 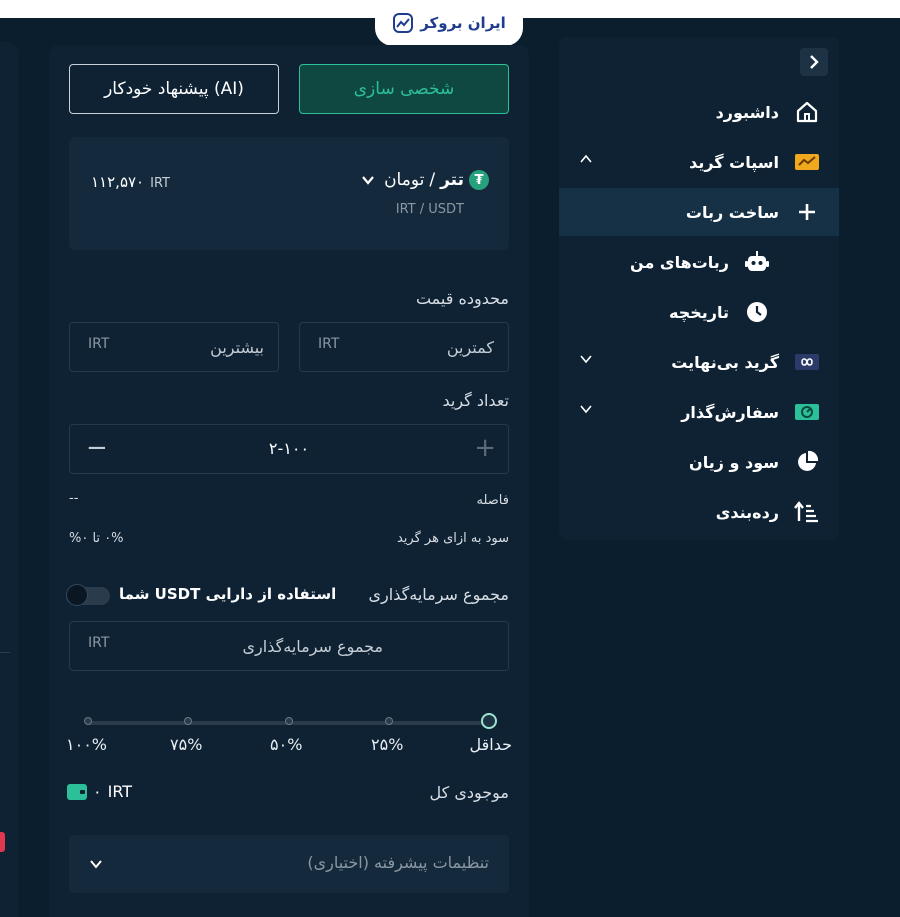 I want to click on min-price-placeholder: کمترین, so click(x=470, y=347).